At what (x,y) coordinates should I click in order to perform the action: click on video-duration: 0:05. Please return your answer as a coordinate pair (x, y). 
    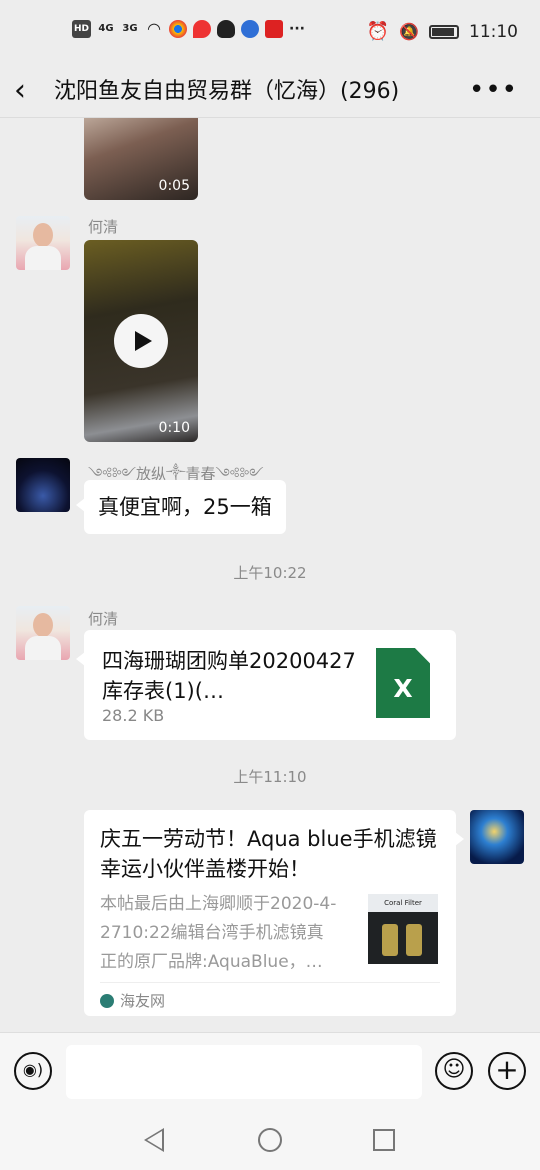
    Looking at the image, I should click on (174, 186).